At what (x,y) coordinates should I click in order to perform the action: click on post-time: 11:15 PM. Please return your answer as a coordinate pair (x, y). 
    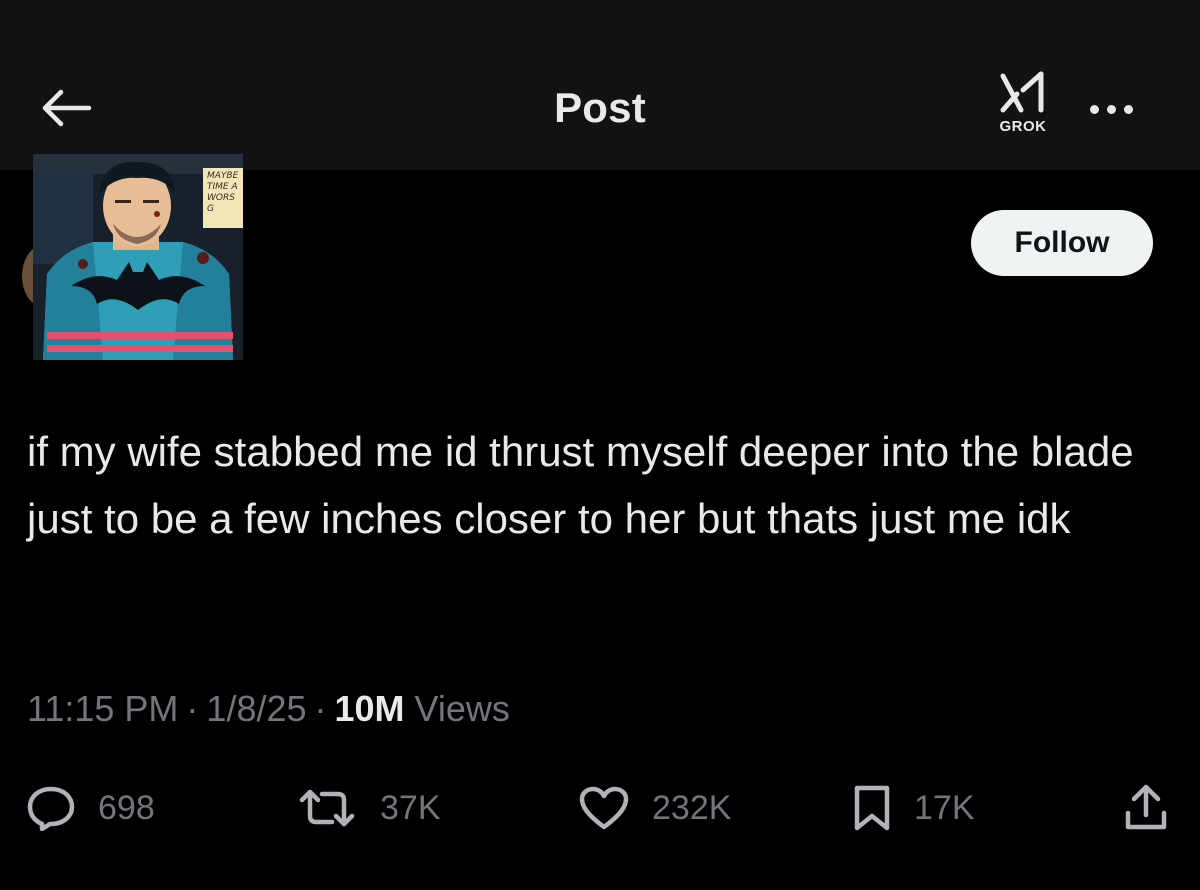
    Looking at the image, I should click on (103, 708).